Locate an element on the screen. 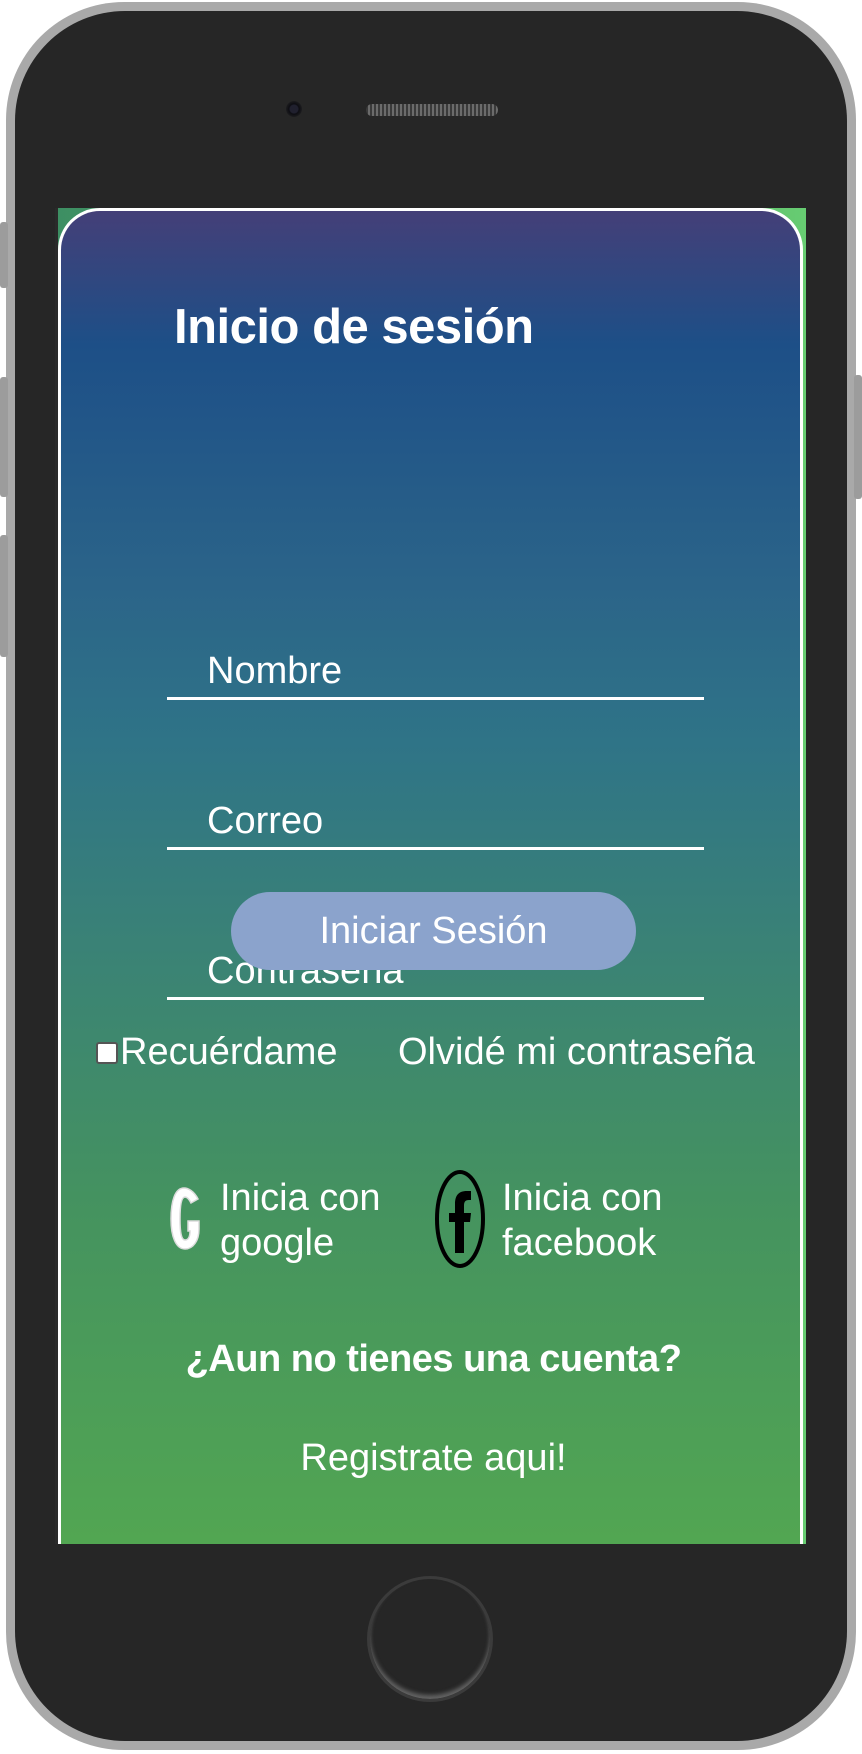 This screenshot has height=1754, width=862. power-button is located at coordinates (858, 437).